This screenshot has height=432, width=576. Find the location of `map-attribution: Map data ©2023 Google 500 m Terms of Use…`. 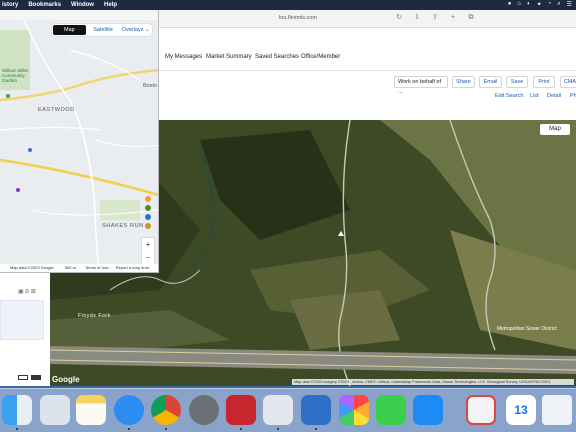

map-attribution: Map data ©2023 Google 500 m Terms of Use… is located at coordinates (79, 268).